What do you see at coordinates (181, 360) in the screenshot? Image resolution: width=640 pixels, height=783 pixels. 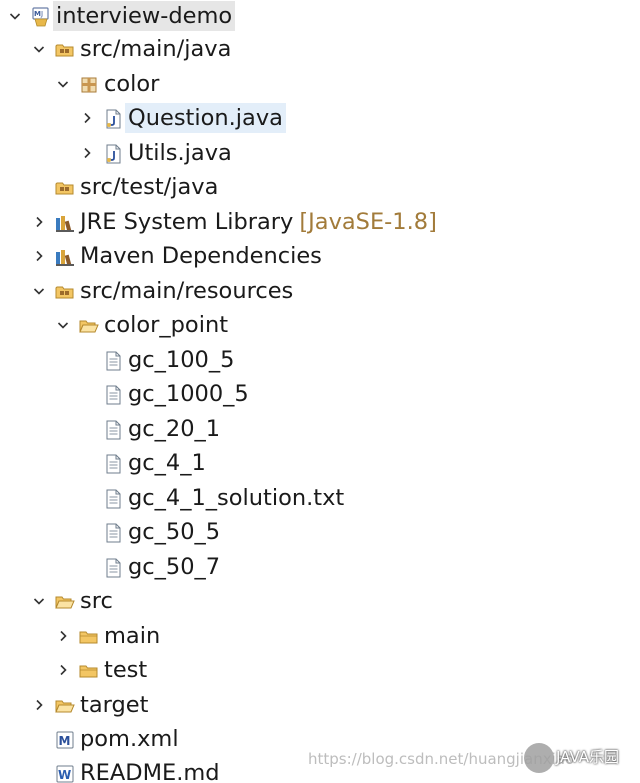 I see `tree-item-label: gc_100_5` at bounding box center [181, 360].